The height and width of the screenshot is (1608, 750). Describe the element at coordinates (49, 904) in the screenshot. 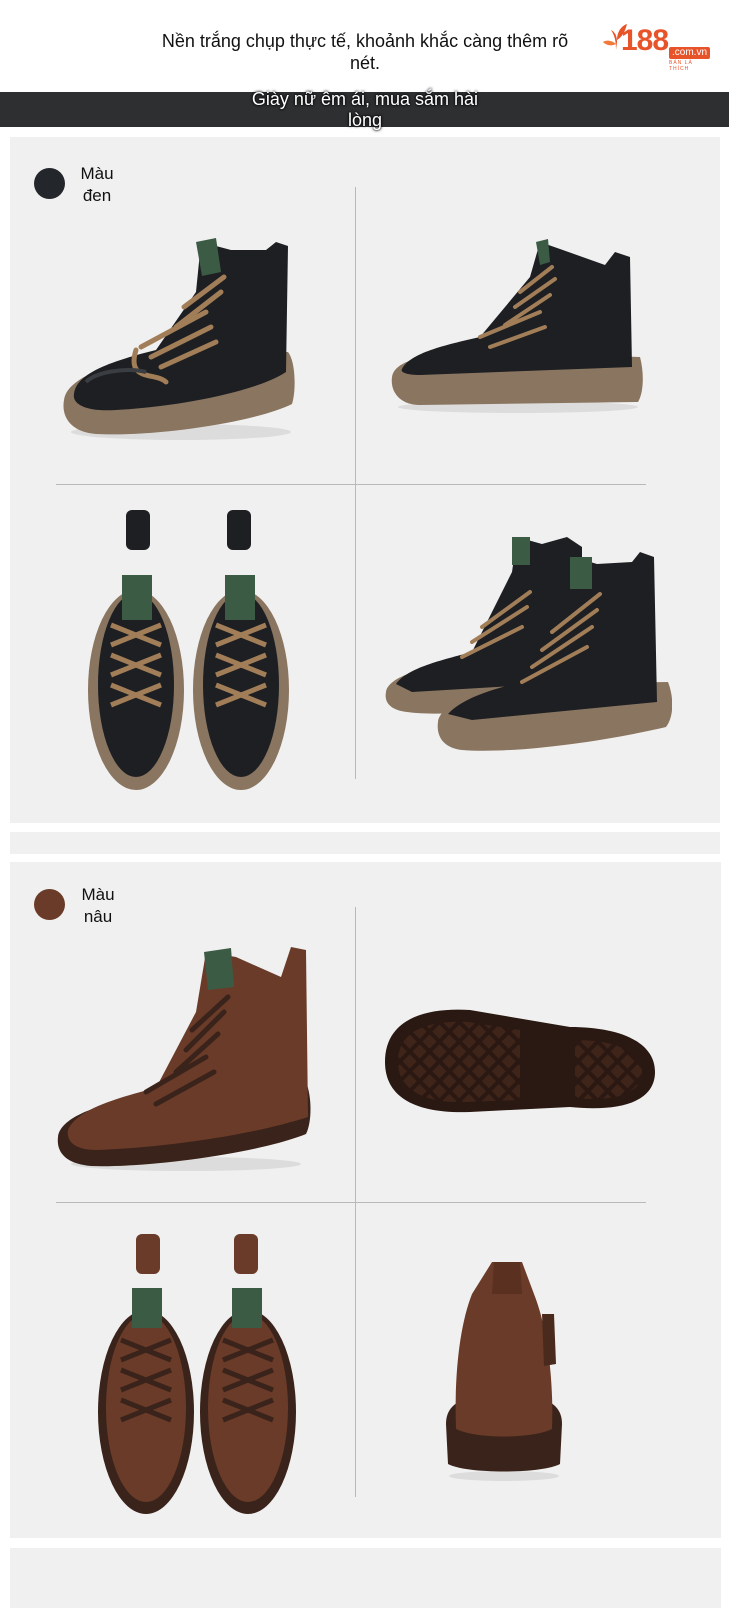

I see `color-swatch-brown` at that location.